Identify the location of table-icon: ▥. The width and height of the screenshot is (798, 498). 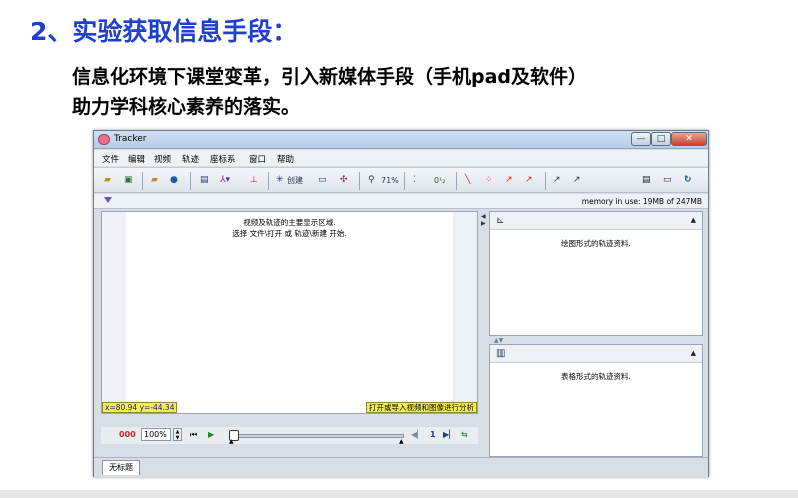
(500, 353).